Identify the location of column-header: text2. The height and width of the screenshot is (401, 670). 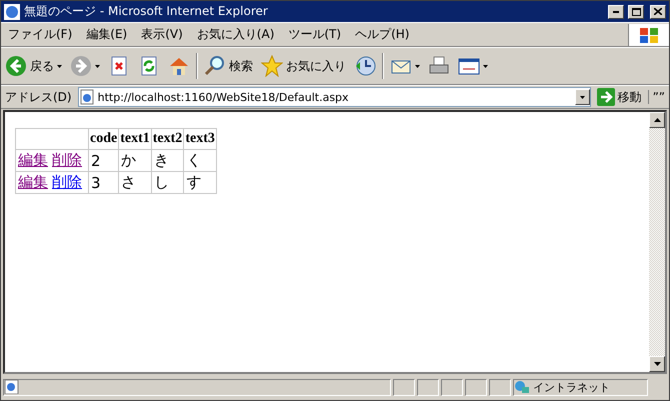
(167, 139).